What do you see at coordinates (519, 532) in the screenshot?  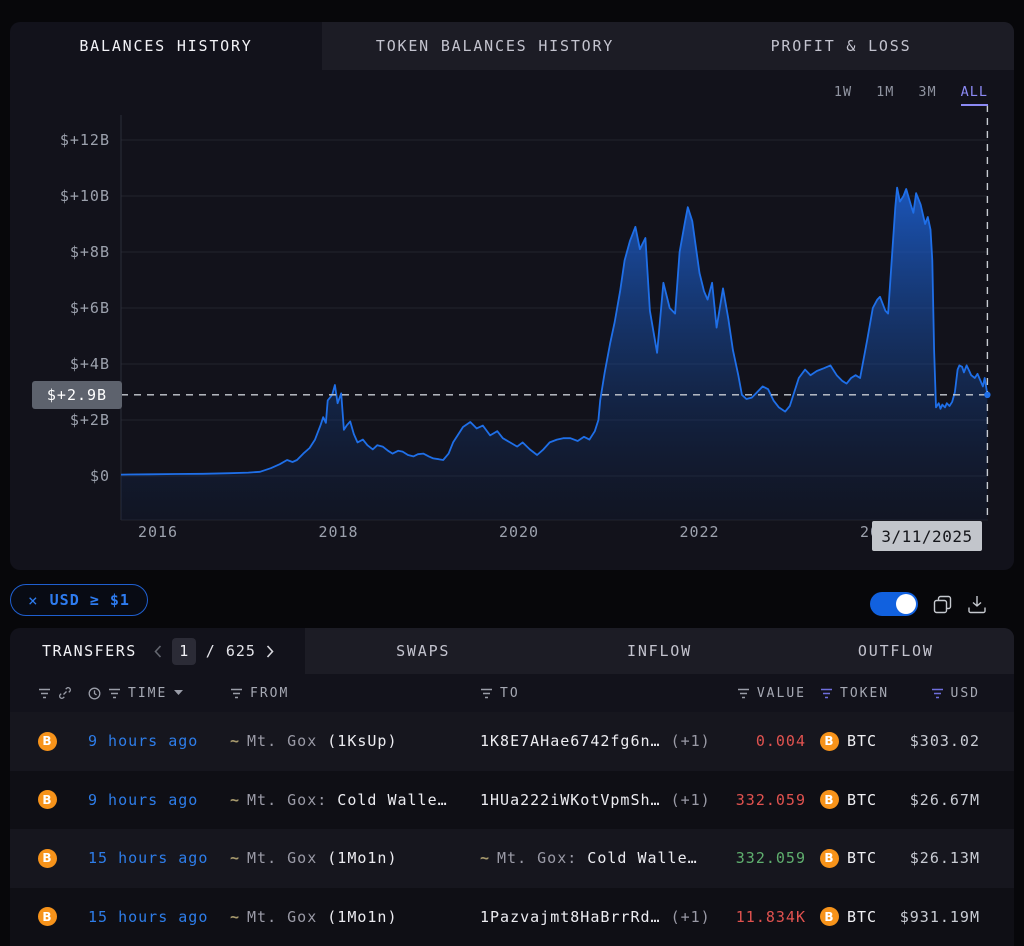 I see `x-axis-tick-label: 2020` at bounding box center [519, 532].